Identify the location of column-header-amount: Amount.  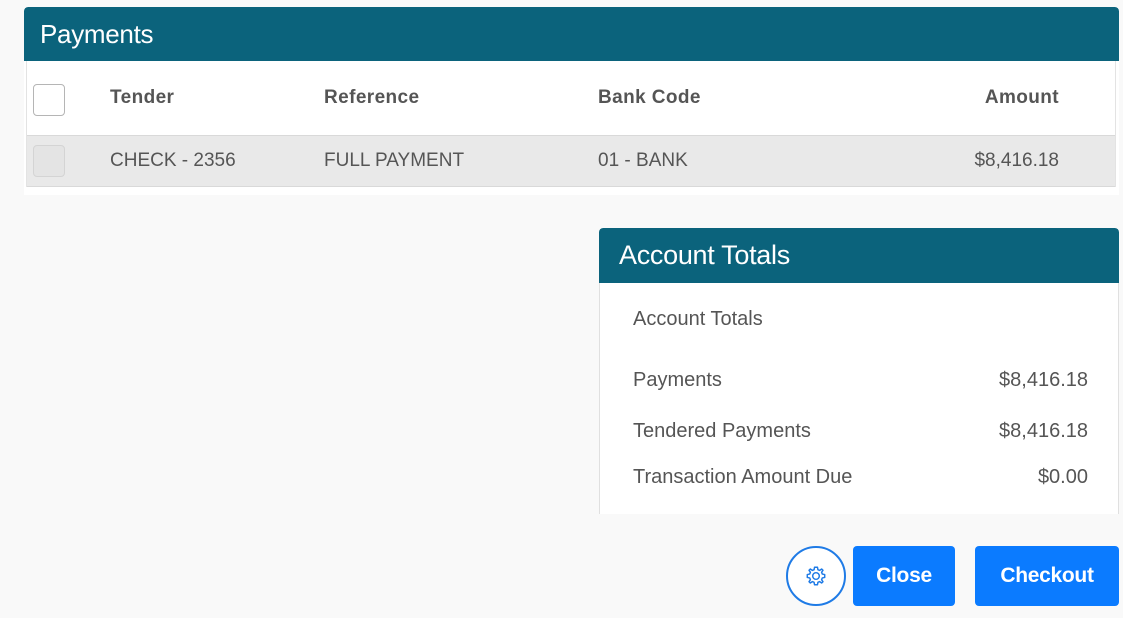
(1022, 98).